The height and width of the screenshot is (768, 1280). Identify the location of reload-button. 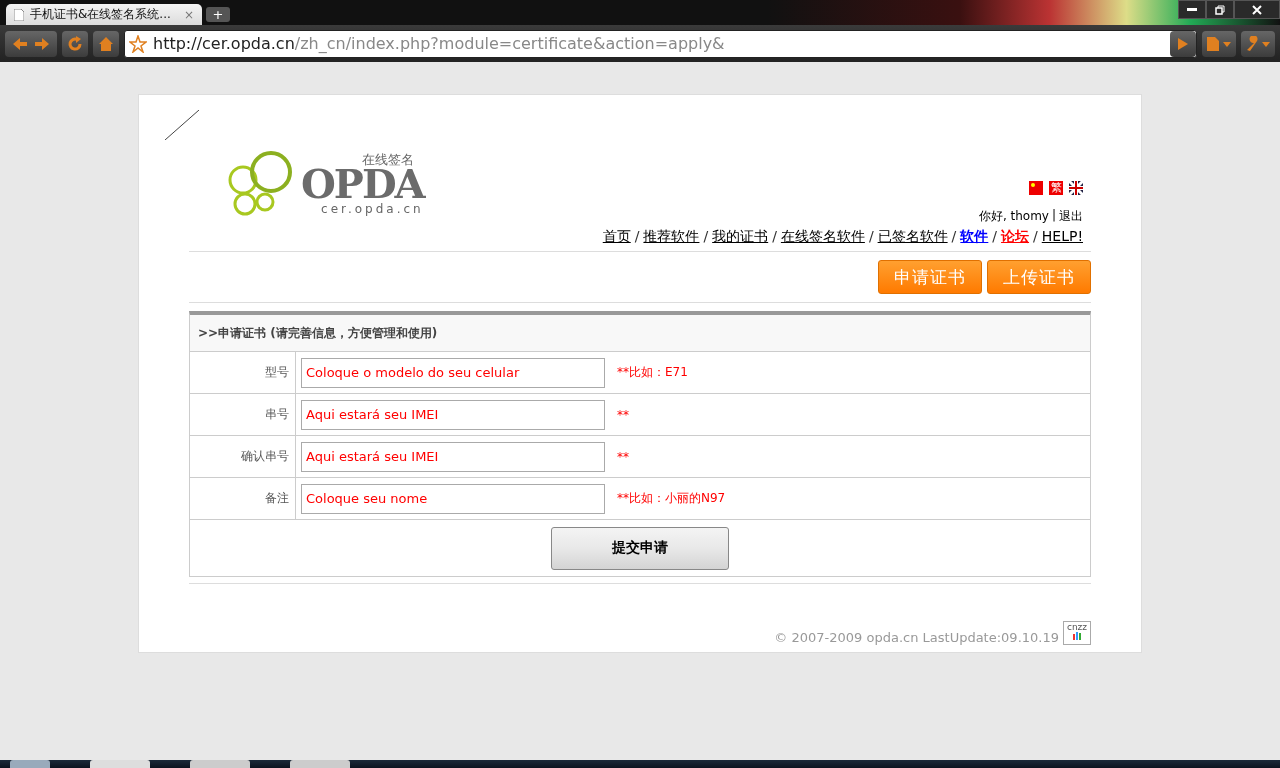
(75, 43).